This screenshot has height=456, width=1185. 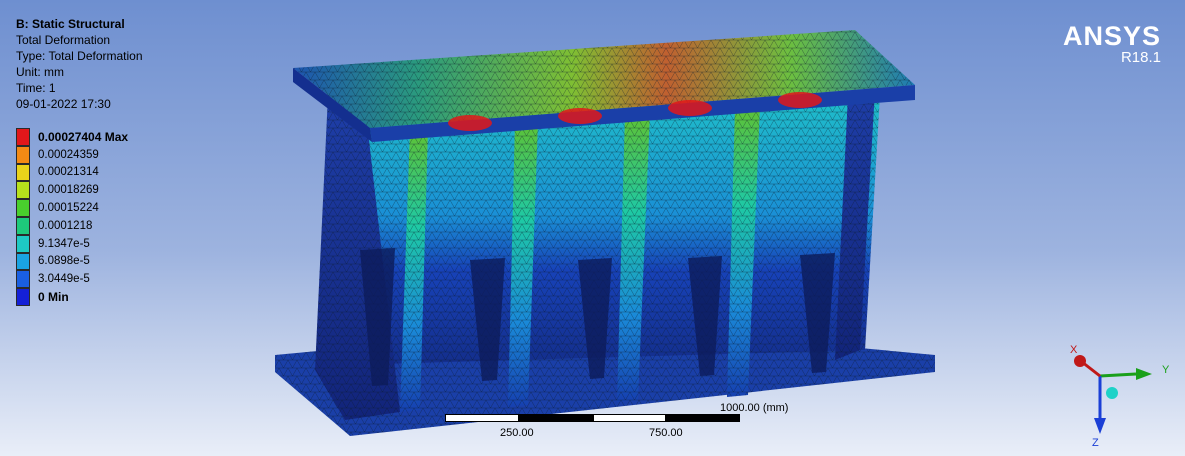 What do you see at coordinates (40, 72) in the screenshot?
I see `result-unit: Unit: mm` at bounding box center [40, 72].